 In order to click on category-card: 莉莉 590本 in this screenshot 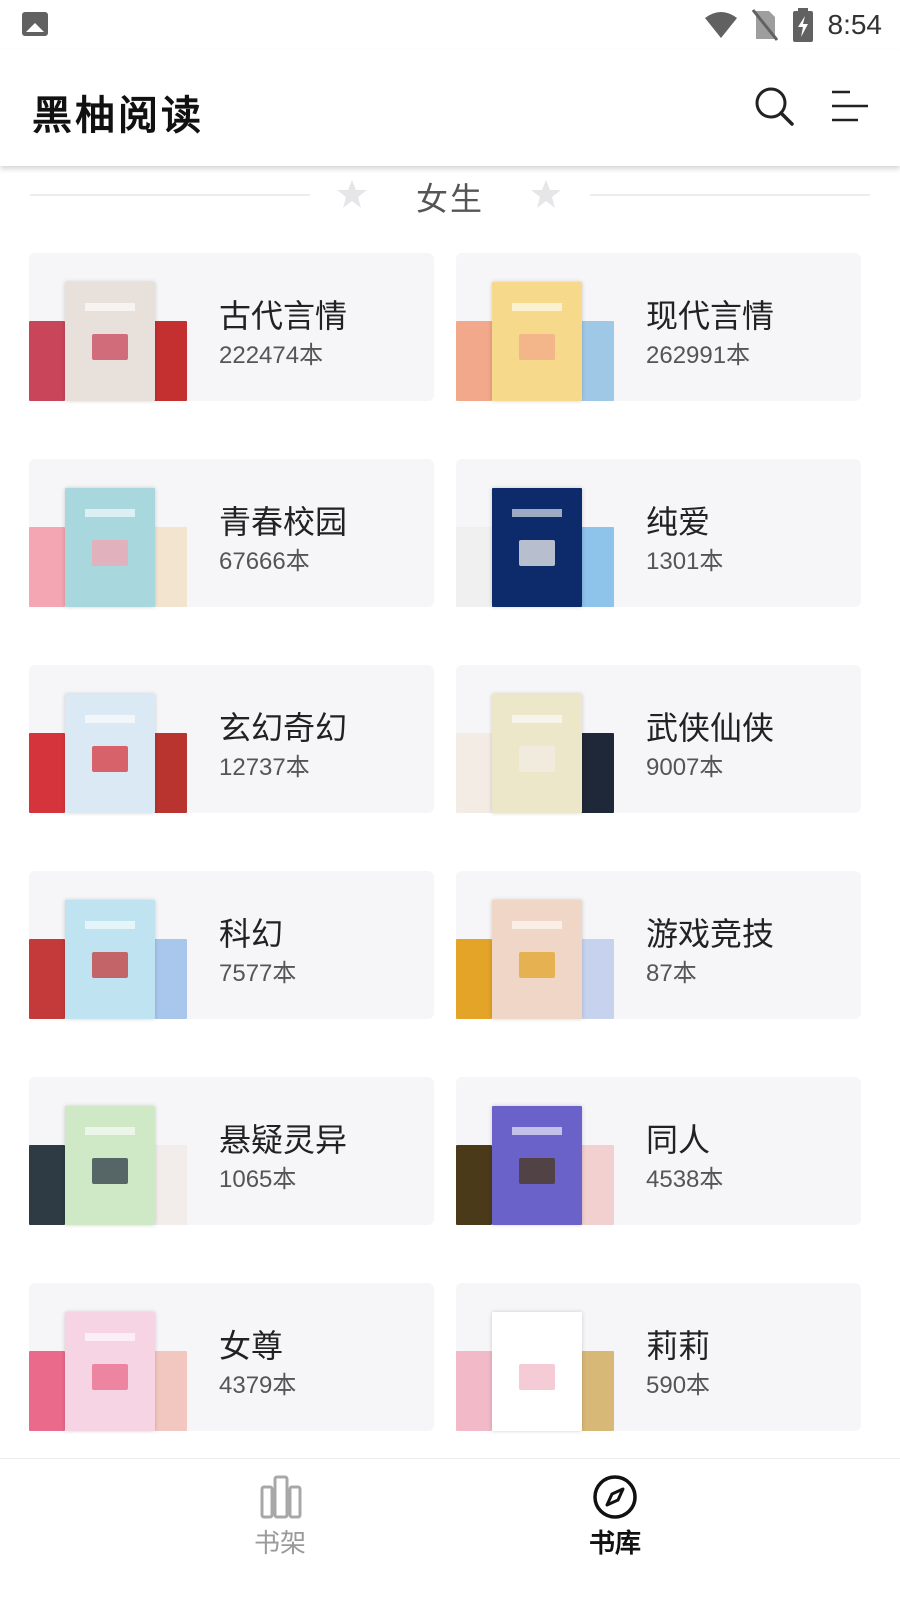, I will do `click(658, 1357)`.